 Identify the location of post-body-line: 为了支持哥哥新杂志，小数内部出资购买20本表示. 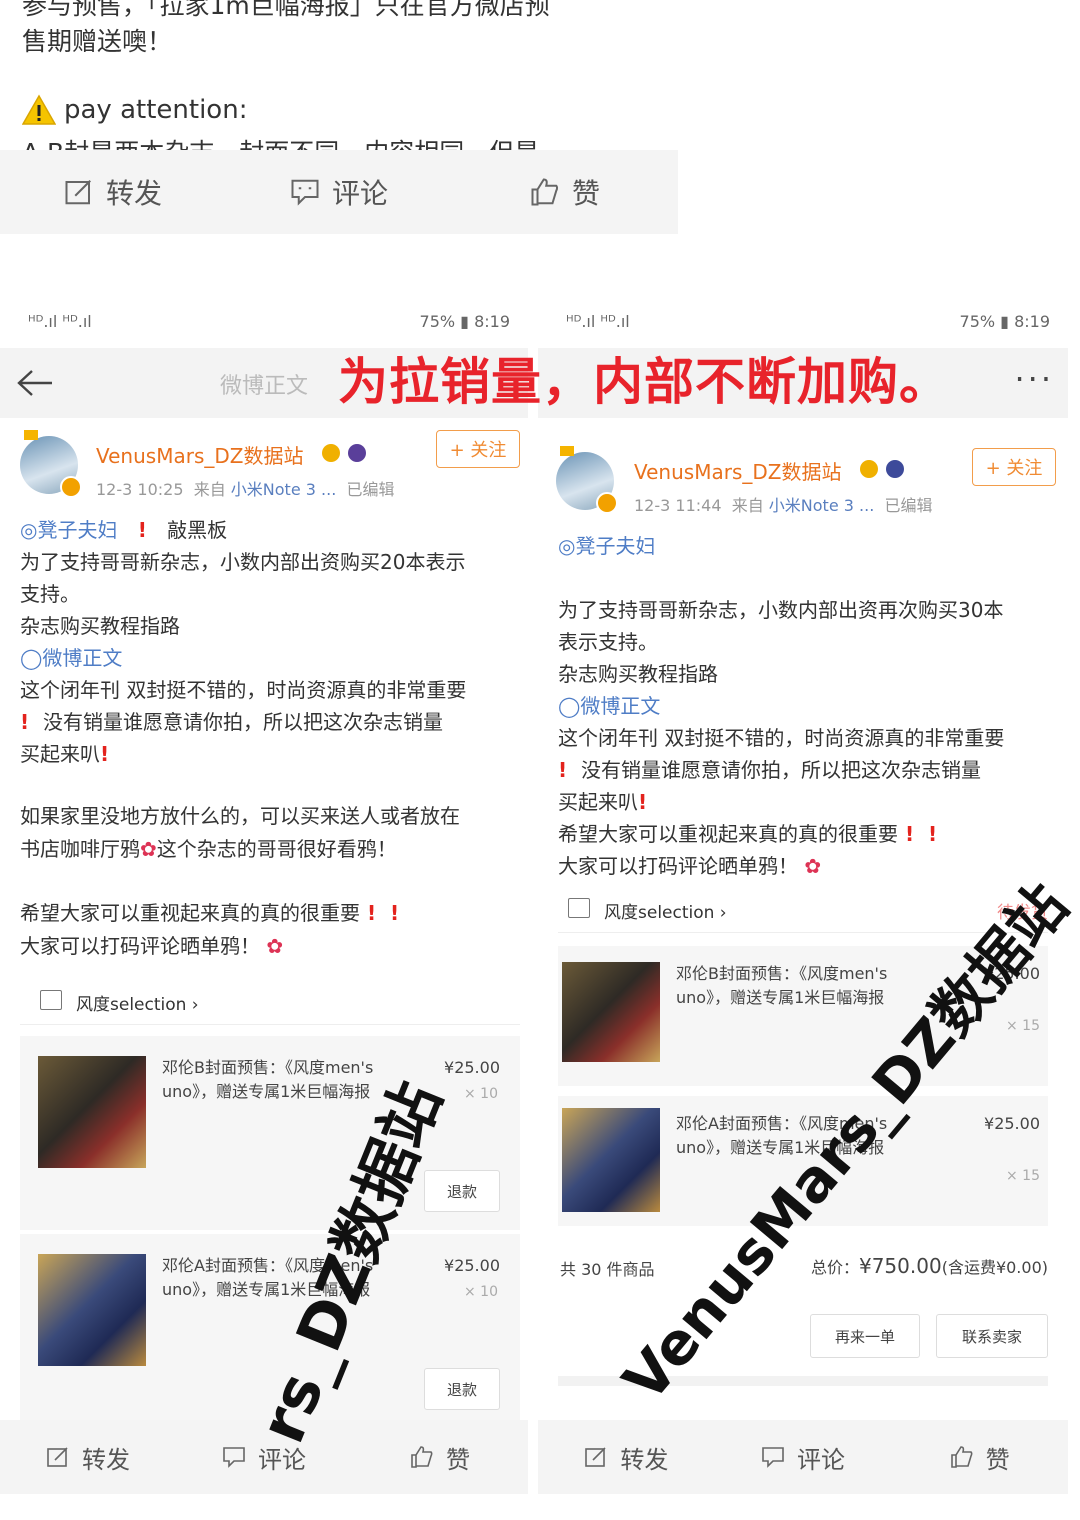
(243, 562).